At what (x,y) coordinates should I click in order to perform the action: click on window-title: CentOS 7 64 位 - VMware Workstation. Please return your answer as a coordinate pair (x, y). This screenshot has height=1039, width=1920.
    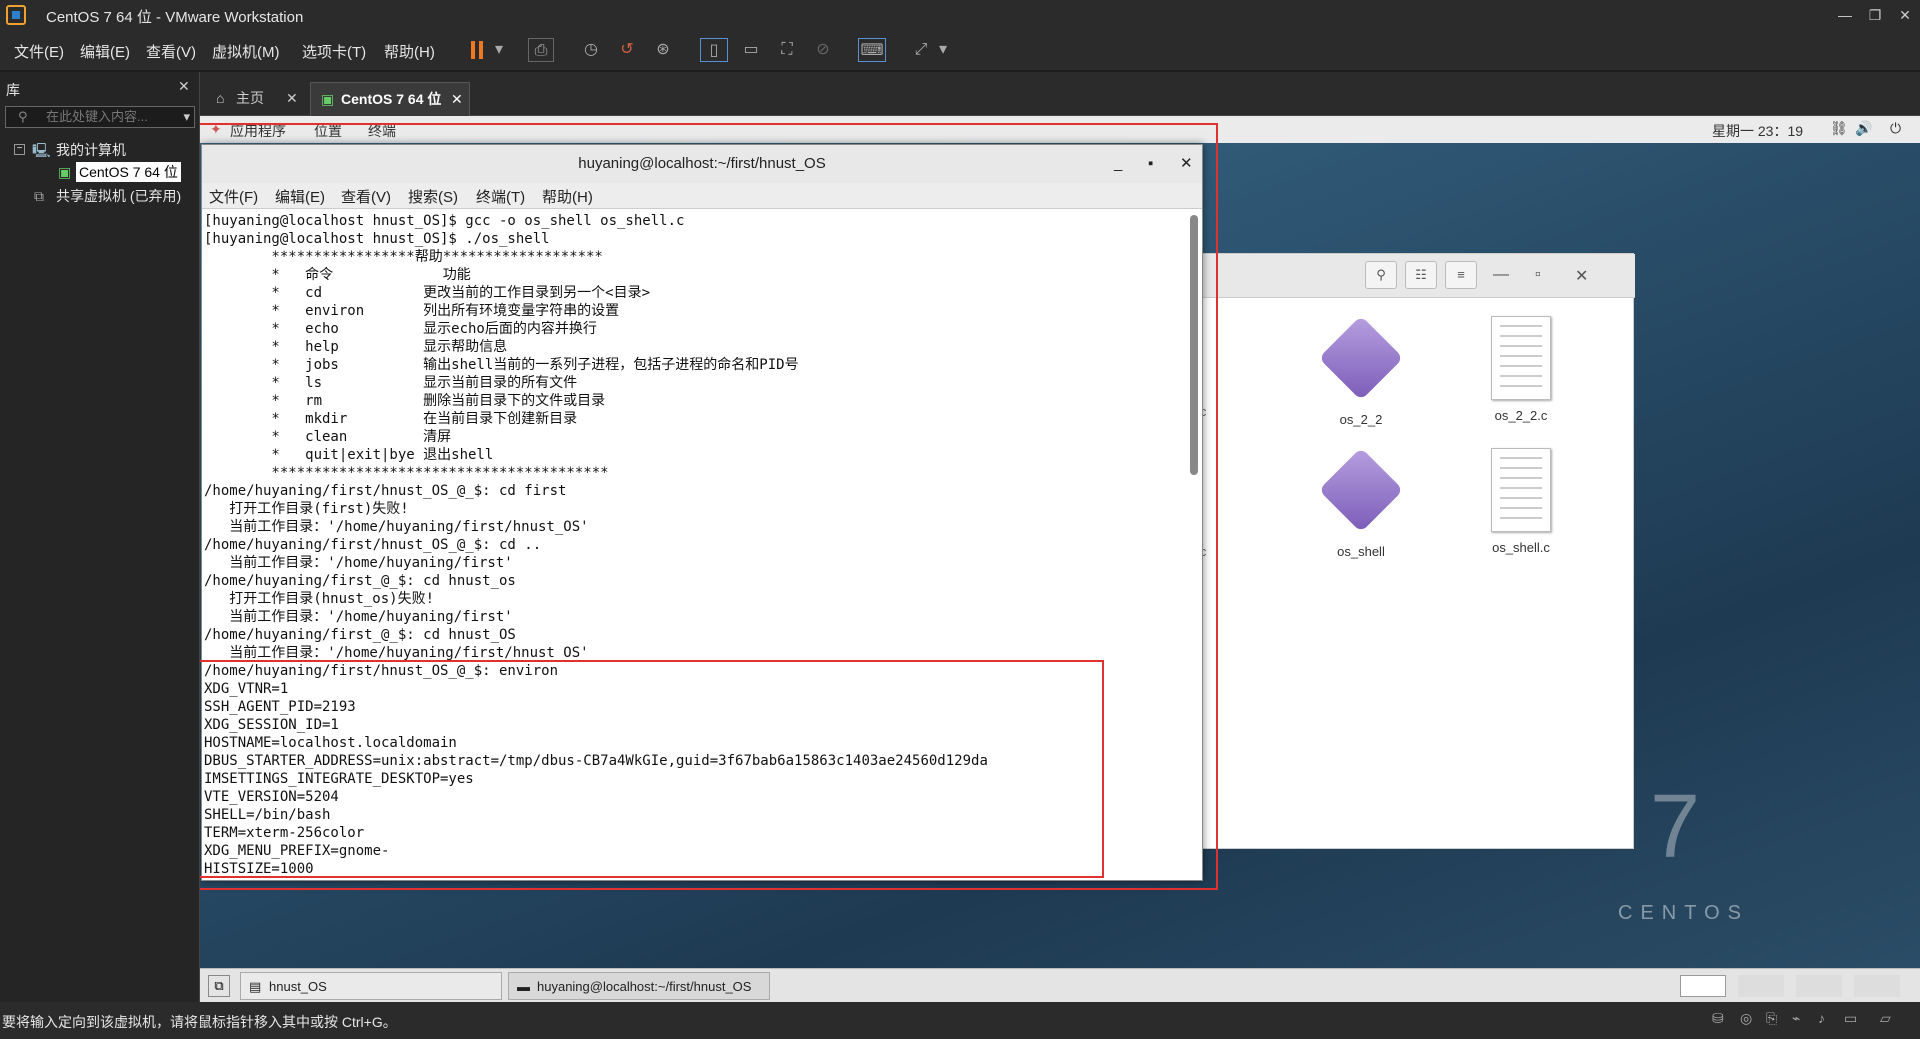
    Looking at the image, I should click on (175, 17).